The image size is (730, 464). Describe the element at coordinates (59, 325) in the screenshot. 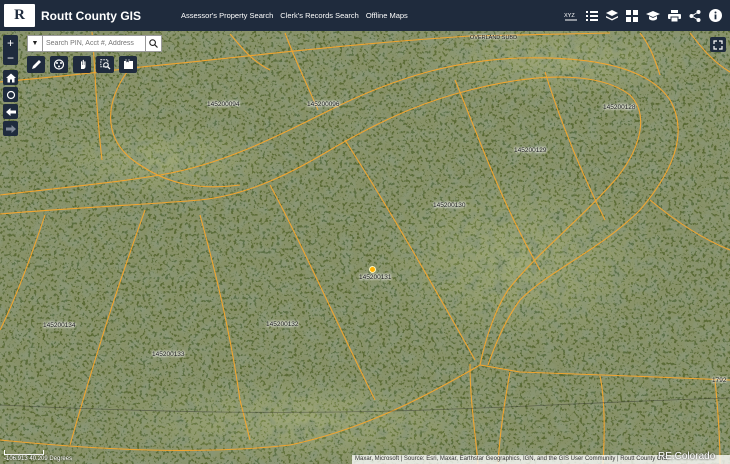

I see `parcel-label: 145200134` at that location.